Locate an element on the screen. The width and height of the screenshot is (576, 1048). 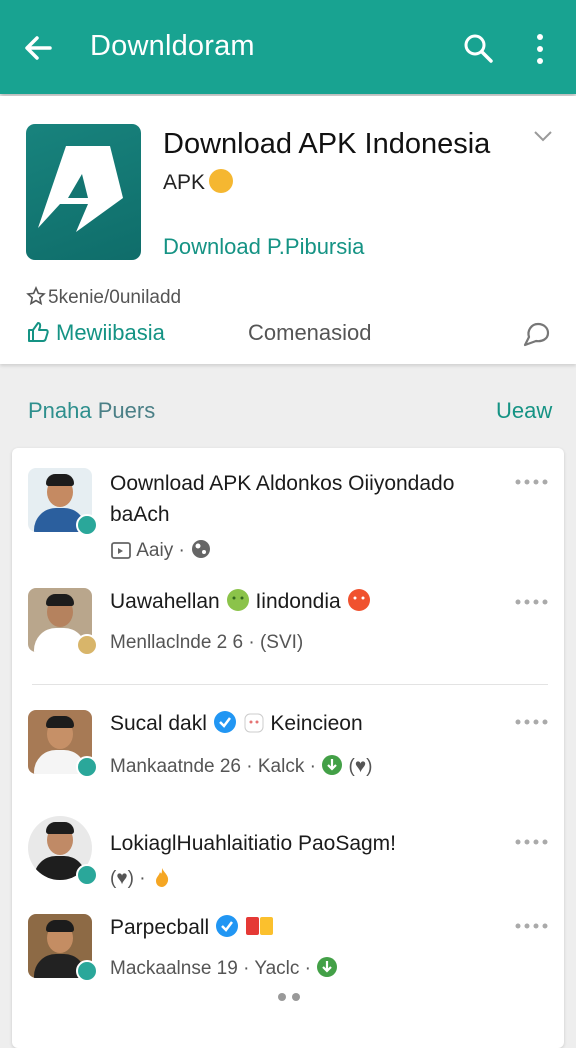
item-meta: (♥) · is located at coordinates (141, 878).